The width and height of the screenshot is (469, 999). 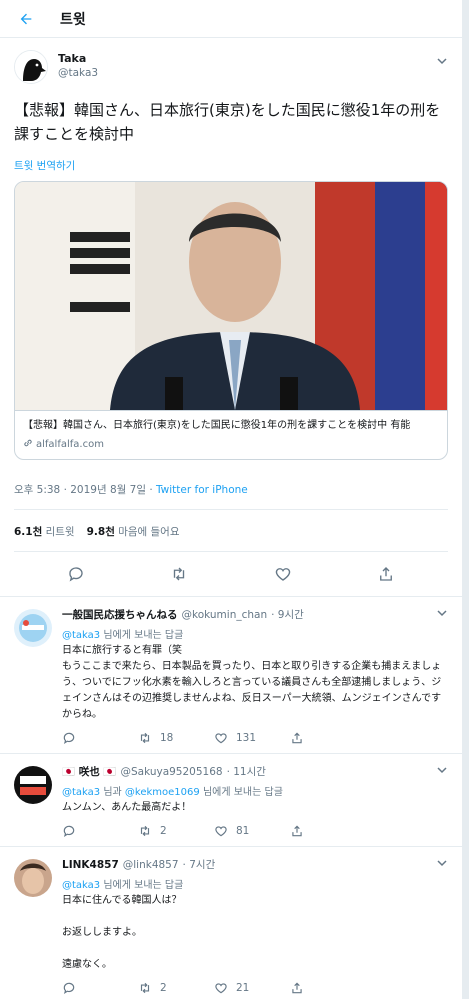 I want to click on reply-text: 日本に住んでる韓国人は？ お返ししますよ。 遠慮なく。, so click(x=122, y=932).